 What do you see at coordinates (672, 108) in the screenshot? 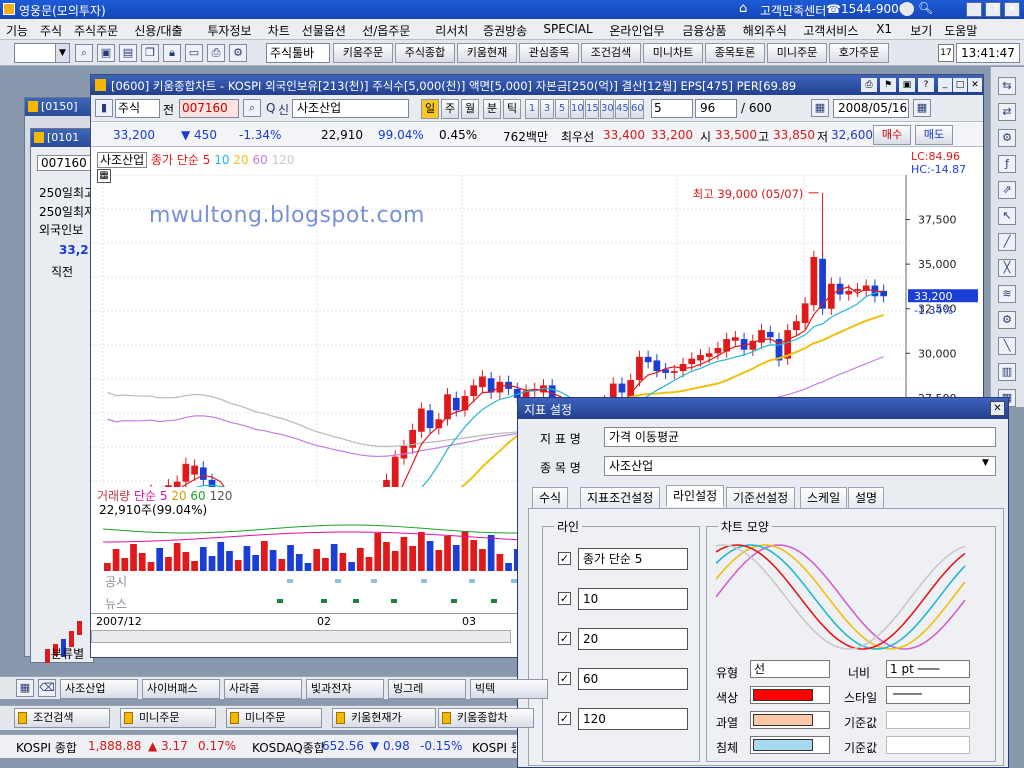
I see `interval-input: 5` at bounding box center [672, 108].